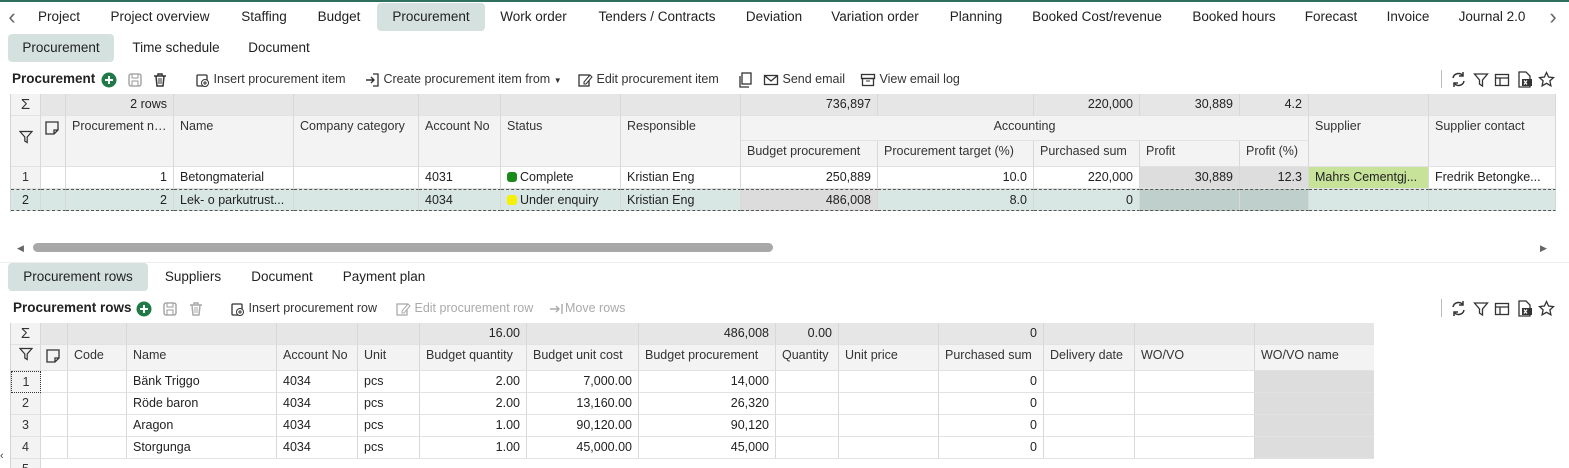  Describe the element at coordinates (561, 200) in the screenshot. I see `cell-status: Under enquiry` at that location.